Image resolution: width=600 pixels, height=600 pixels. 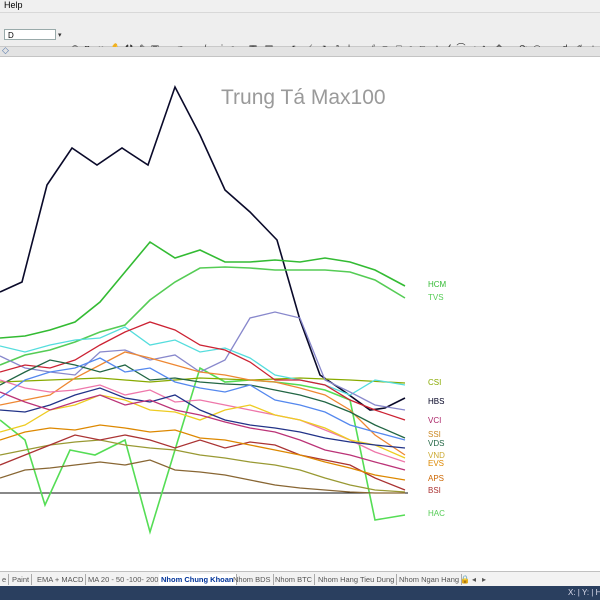 I want to click on label-aps: APS, so click(x=436, y=478).